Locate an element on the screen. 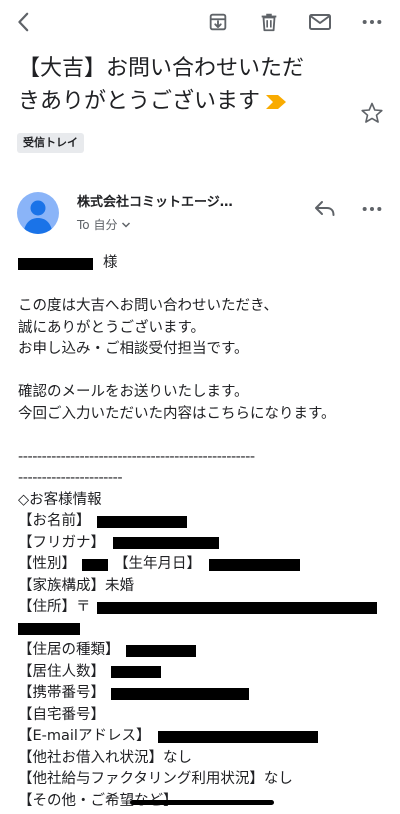 Image resolution: width=400 pixels, height=814 pixels. avatar is located at coordinates (38, 213).